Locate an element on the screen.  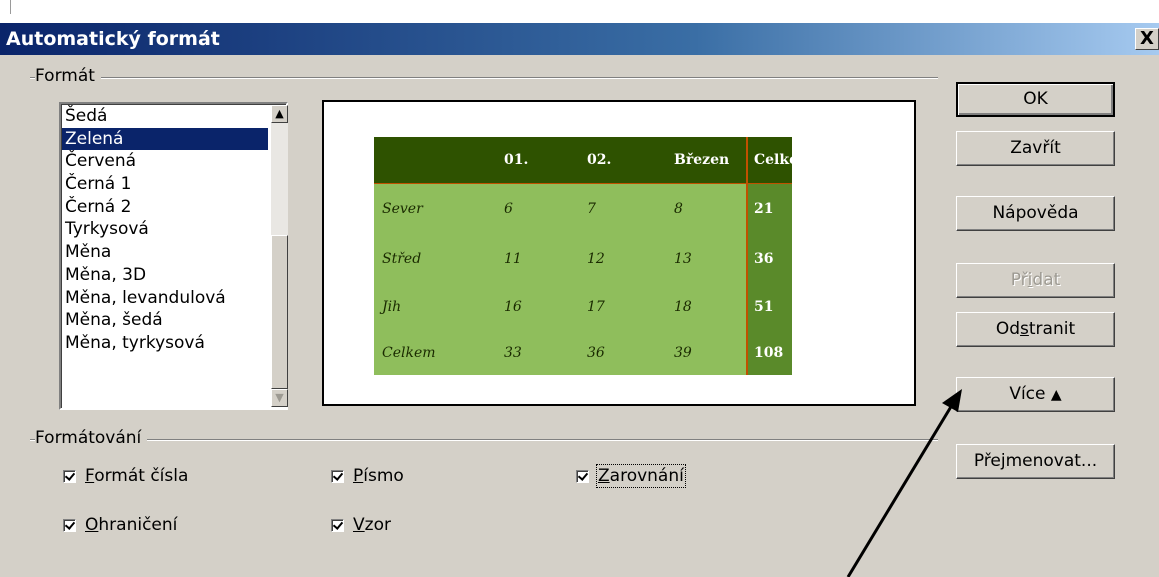
annotation-arrow is located at coordinates (904, 483).